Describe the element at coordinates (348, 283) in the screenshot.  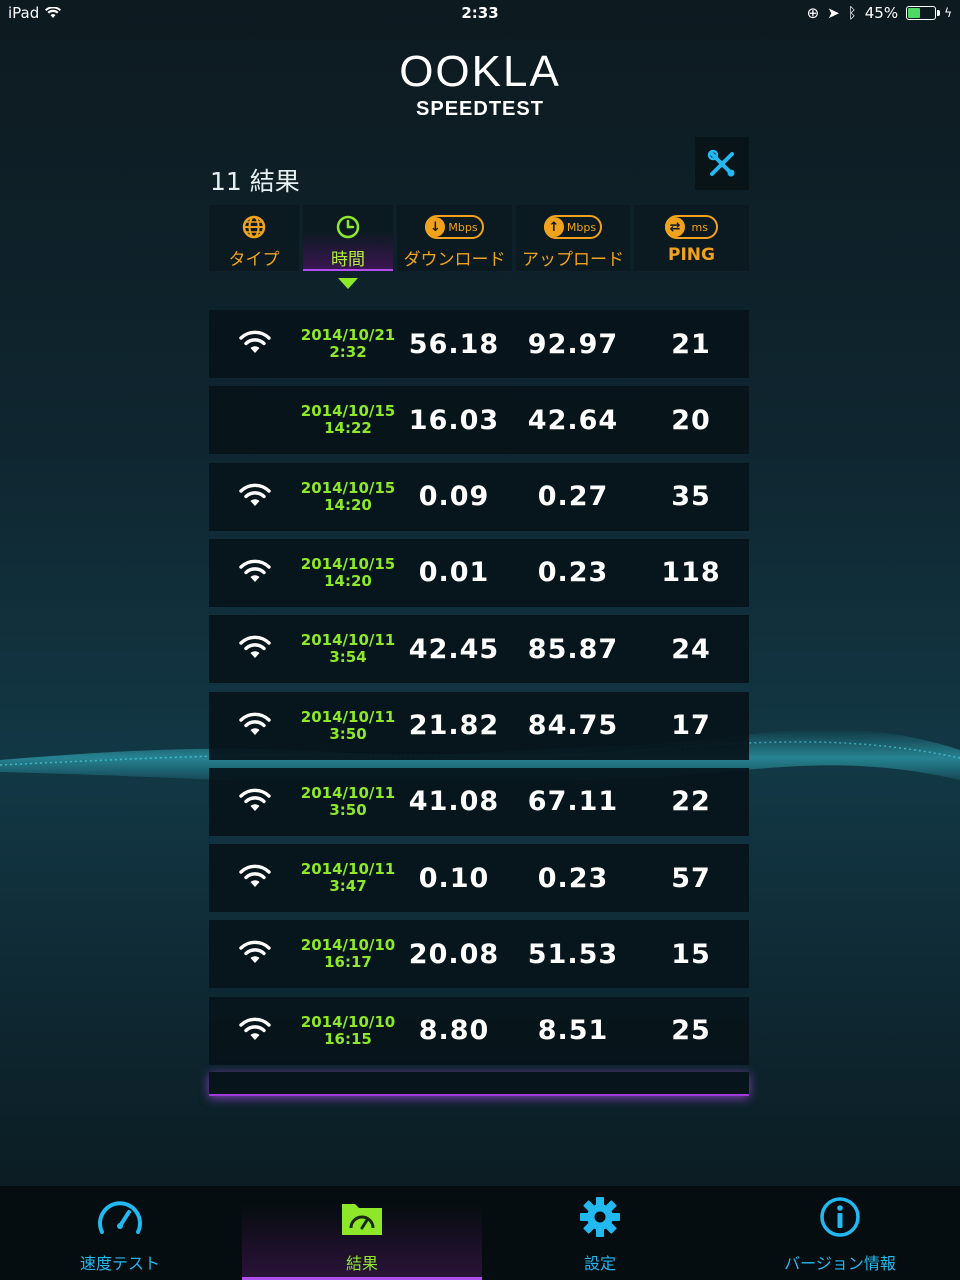
I see `sort-descending-indicator` at that location.